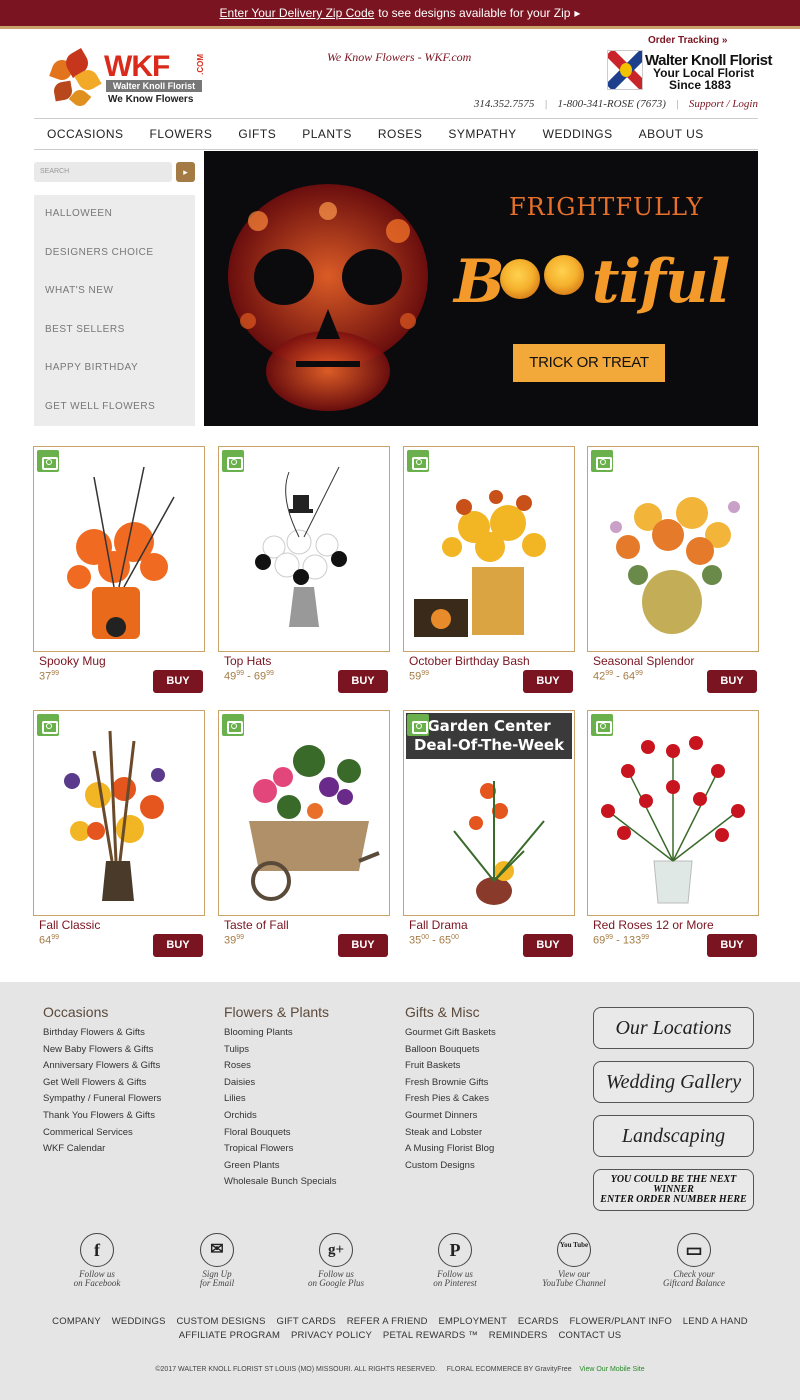 The image size is (800, 1400). Describe the element at coordinates (280, 1118) in the screenshot. I see `footer-link: Orchids` at that location.